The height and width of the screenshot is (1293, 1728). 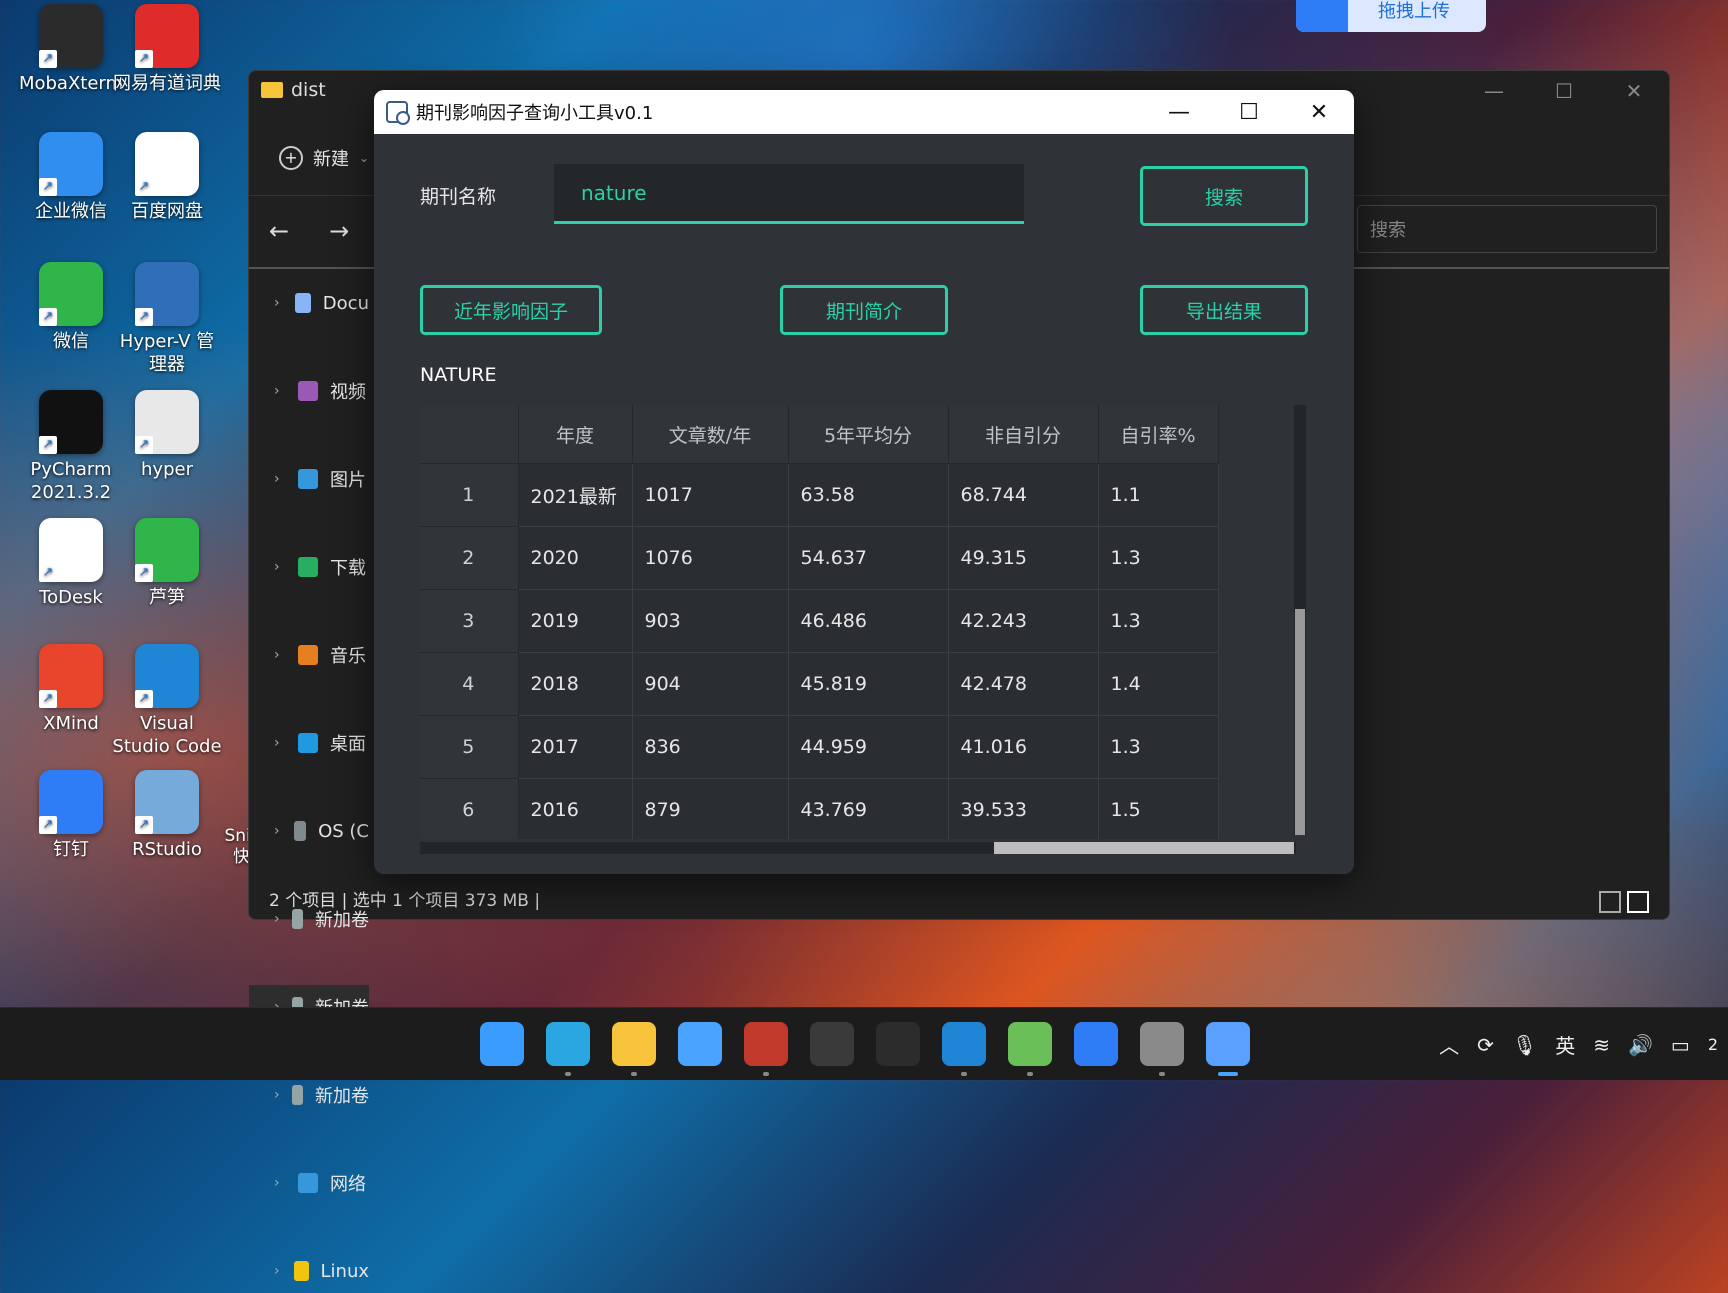 What do you see at coordinates (469, 747) in the screenshot?
I see `row-number: 5` at bounding box center [469, 747].